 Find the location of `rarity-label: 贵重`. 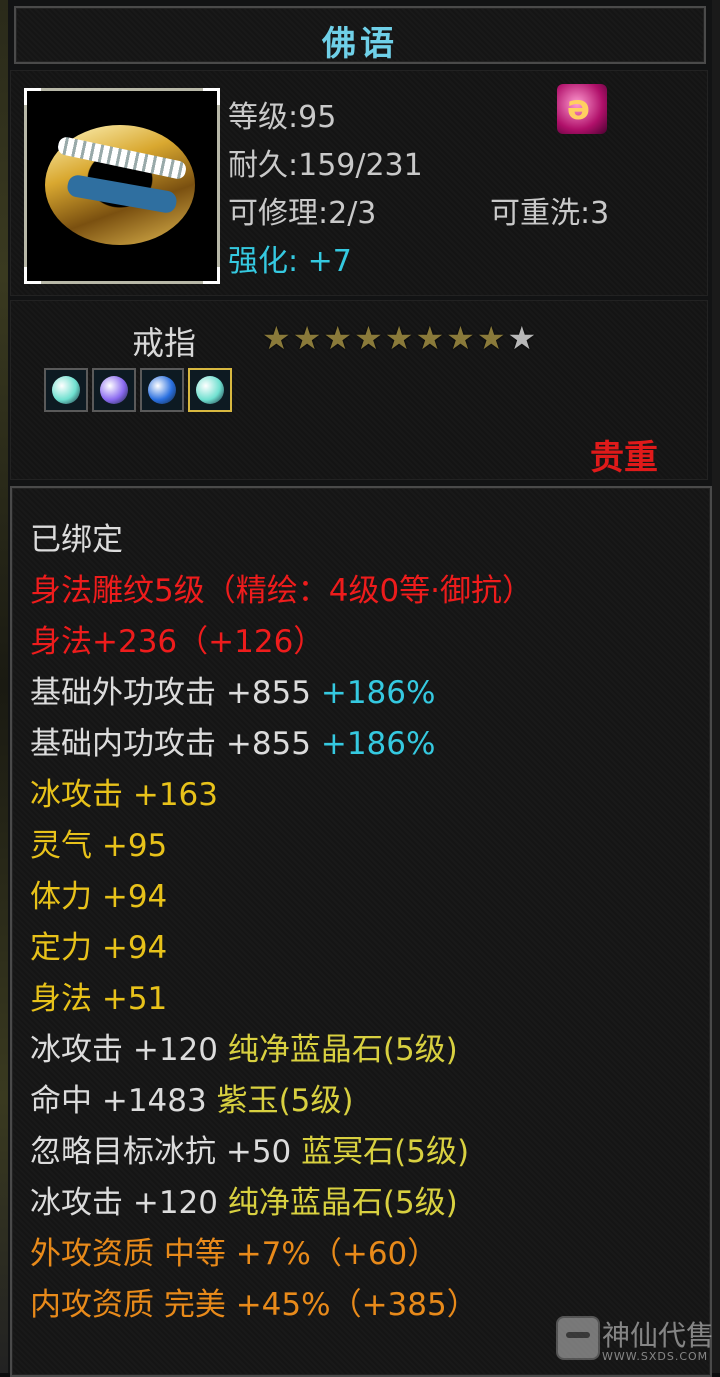

rarity-label: 贵重 is located at coordinates (624, 458).